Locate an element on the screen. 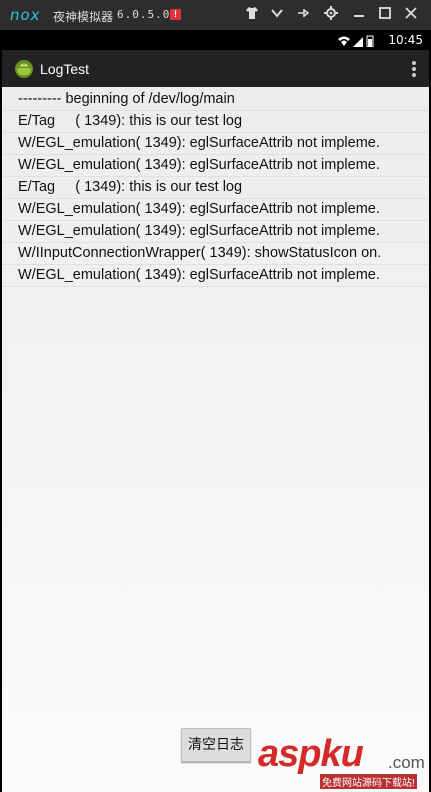 The height and width of the screenshot is (792, 431). update-badge: ! is located at coordinates (175, 14).